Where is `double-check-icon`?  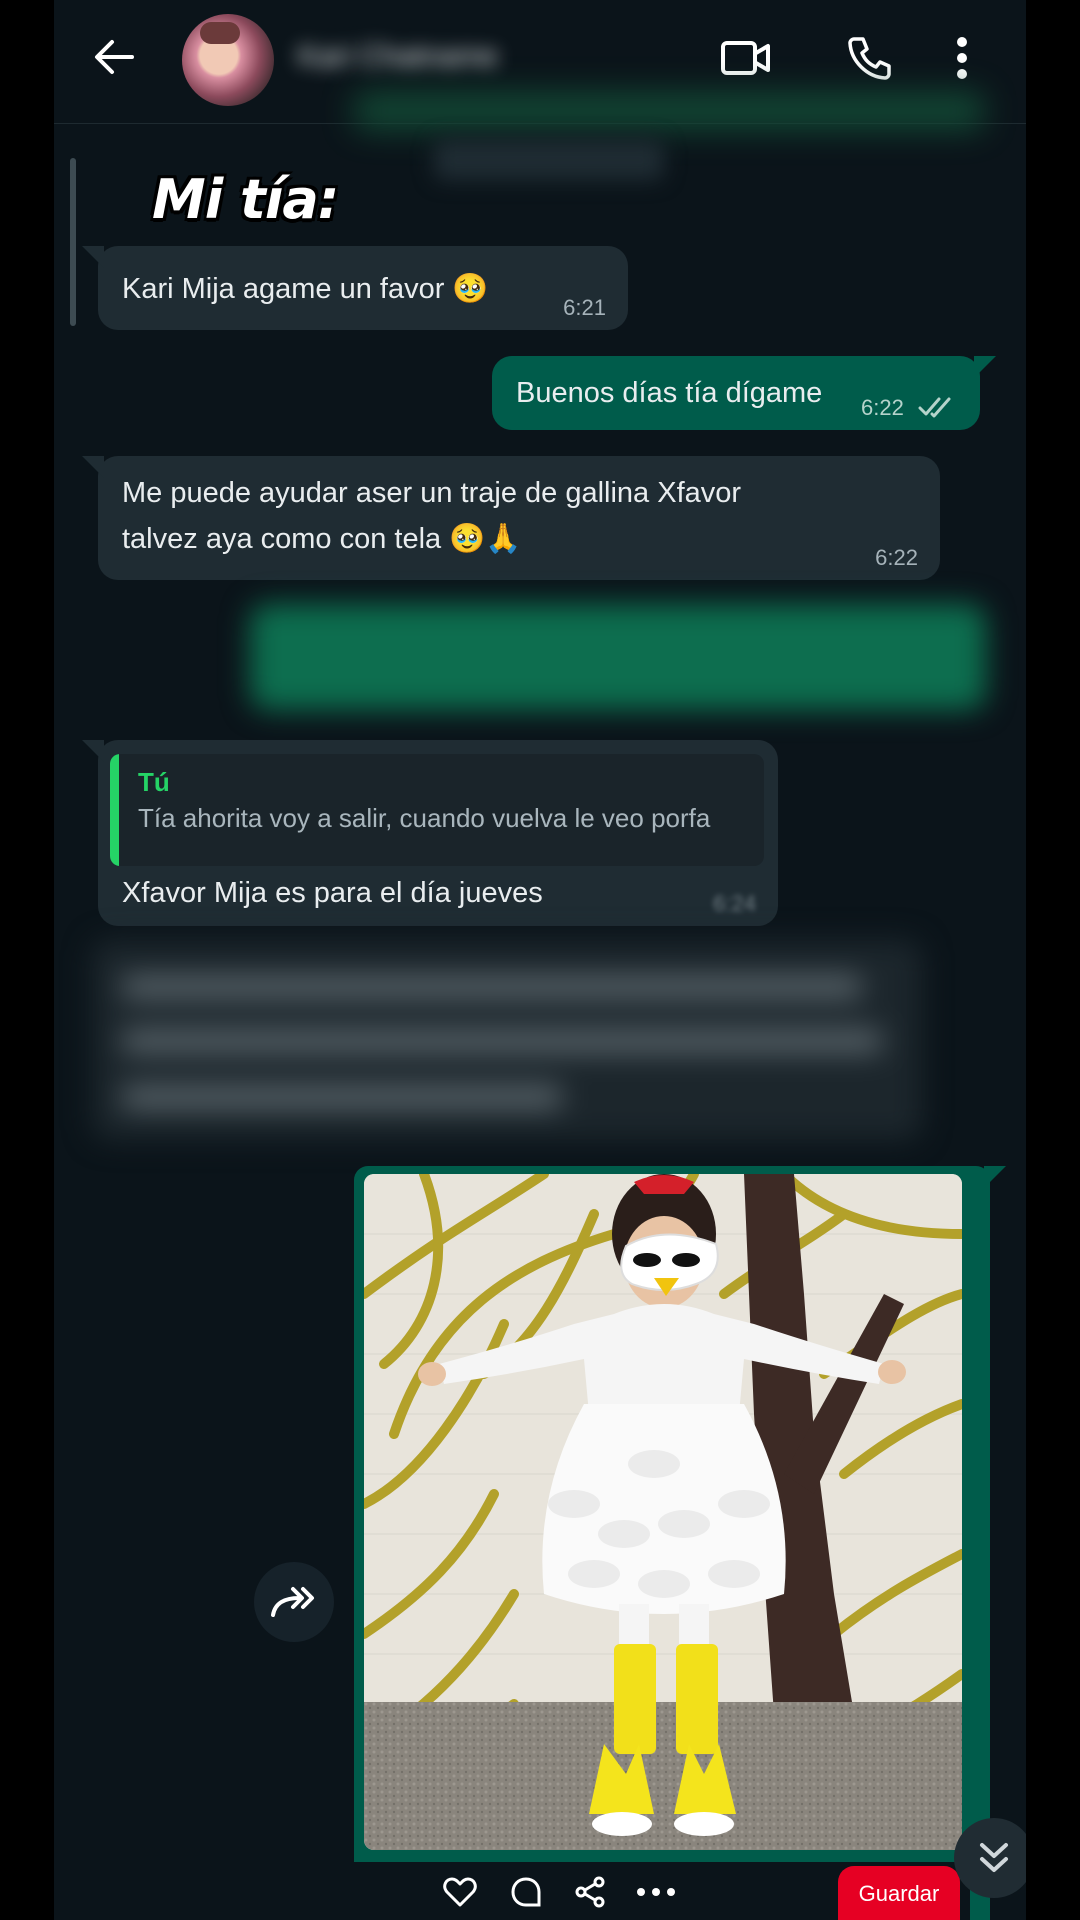 double-check-icon is located at coordinates (934, 407).